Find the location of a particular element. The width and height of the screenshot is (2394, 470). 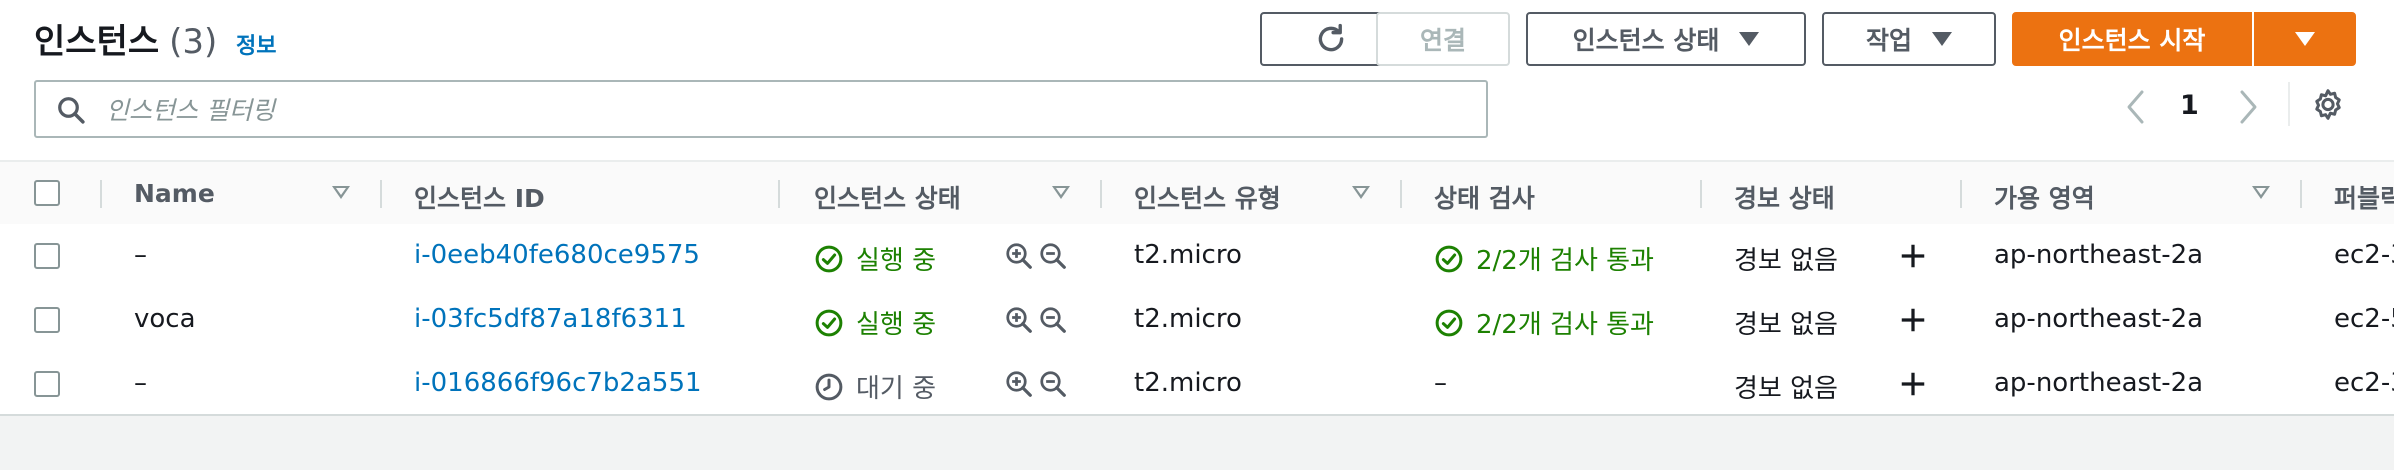

instance-state: 대기 중 is located at coordinates (875, 386).